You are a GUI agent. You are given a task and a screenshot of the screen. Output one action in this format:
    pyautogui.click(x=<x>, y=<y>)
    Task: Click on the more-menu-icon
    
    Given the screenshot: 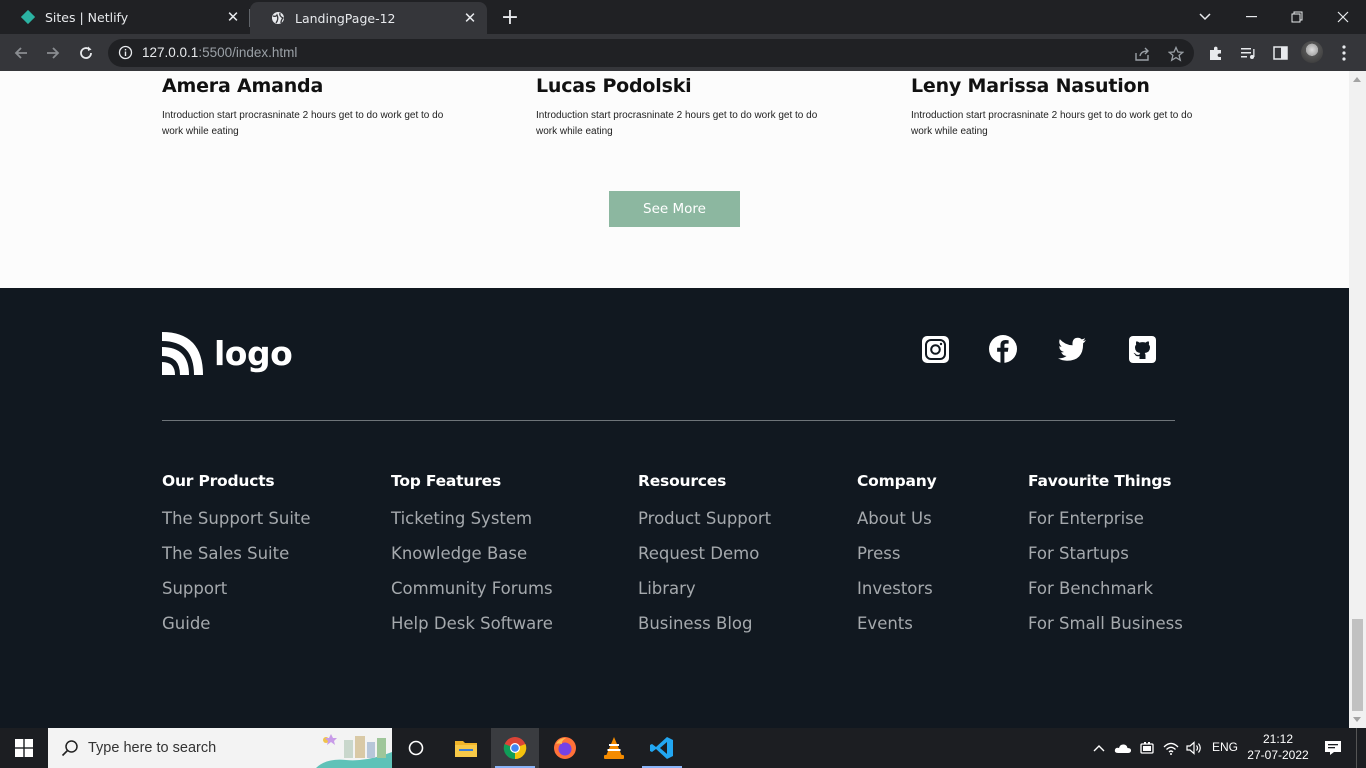 What is the action you would take?
    pyautogui.click(x=1344, y=53)
    